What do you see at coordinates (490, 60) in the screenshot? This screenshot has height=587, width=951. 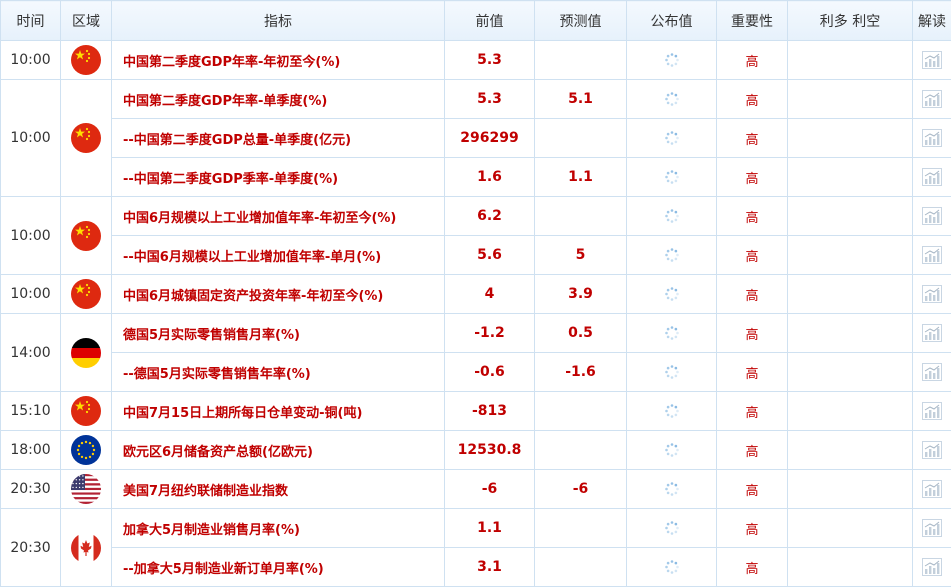 I see `previous-value: 5.3` at bounding box center [490, 60].